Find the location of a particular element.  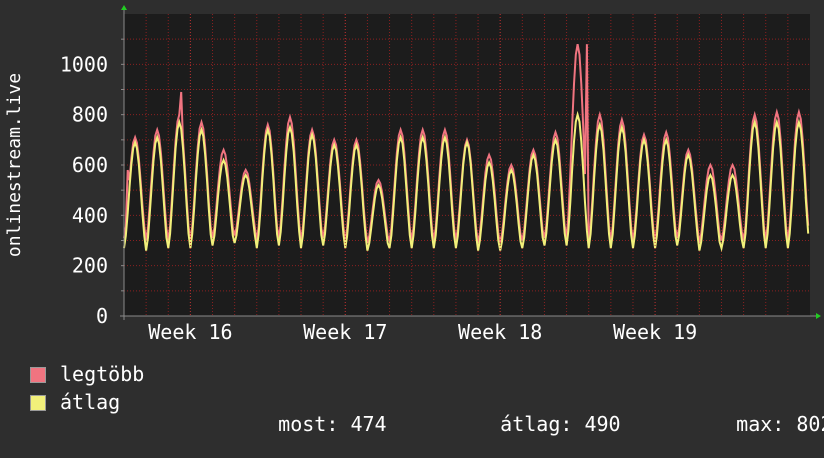

y-tick-label: 400 is located at coordinates (90, 215).